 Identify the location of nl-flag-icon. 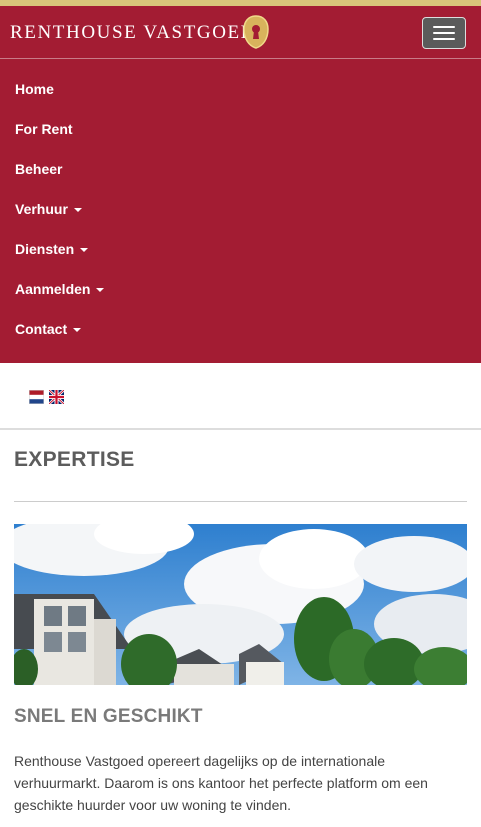
(36, 397).